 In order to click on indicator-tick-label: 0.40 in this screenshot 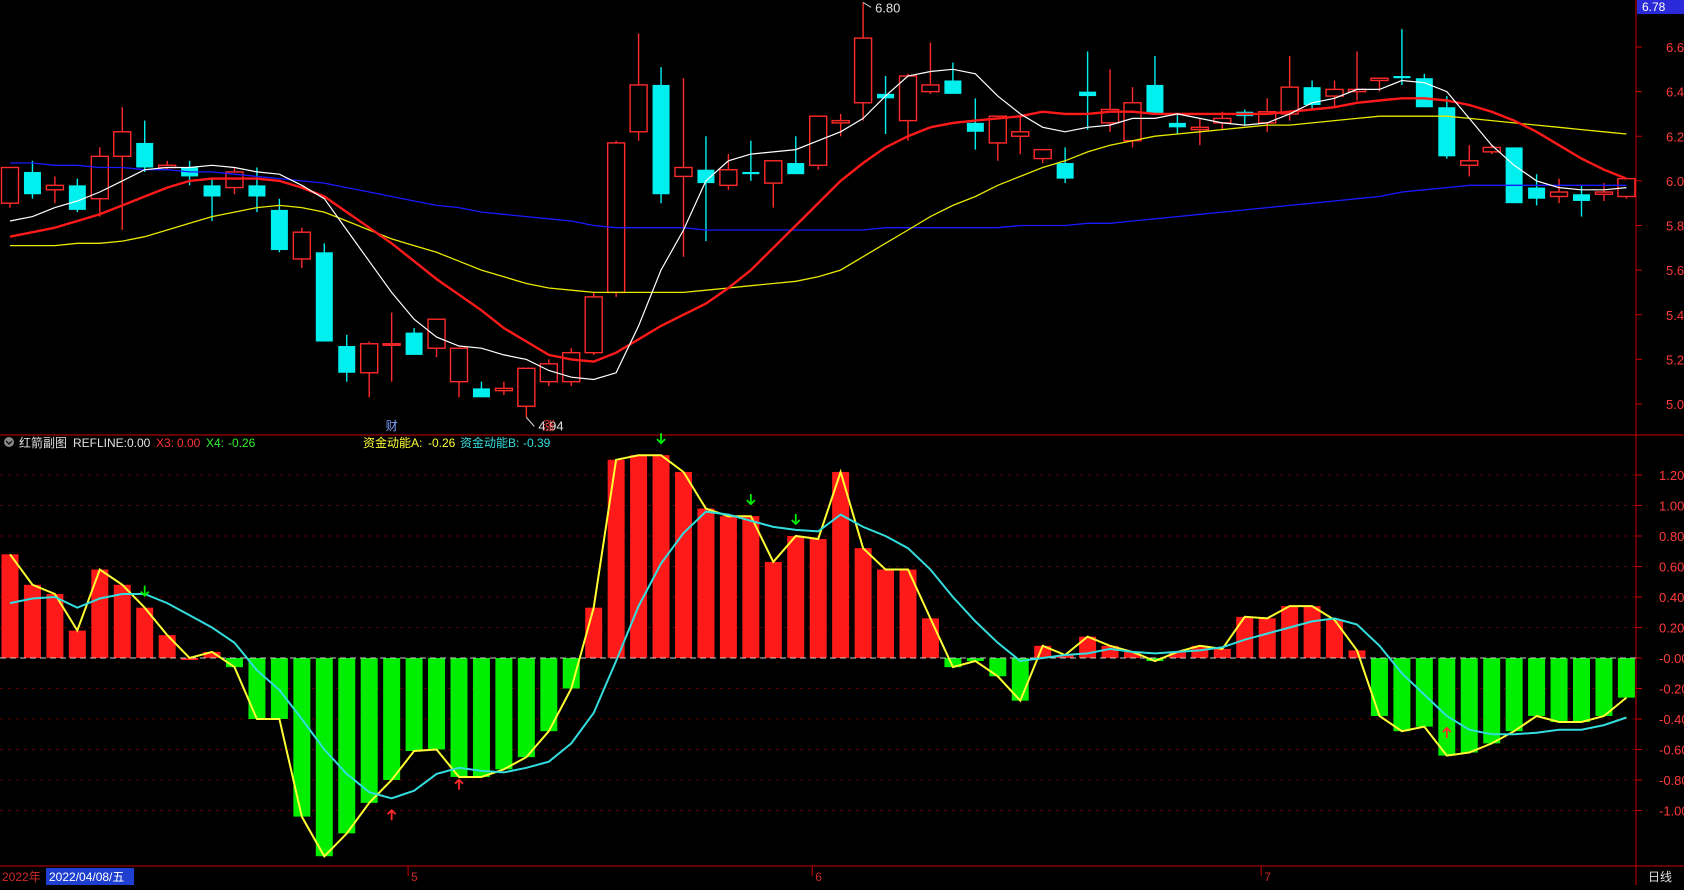, I will do `click(1671, 597)`.